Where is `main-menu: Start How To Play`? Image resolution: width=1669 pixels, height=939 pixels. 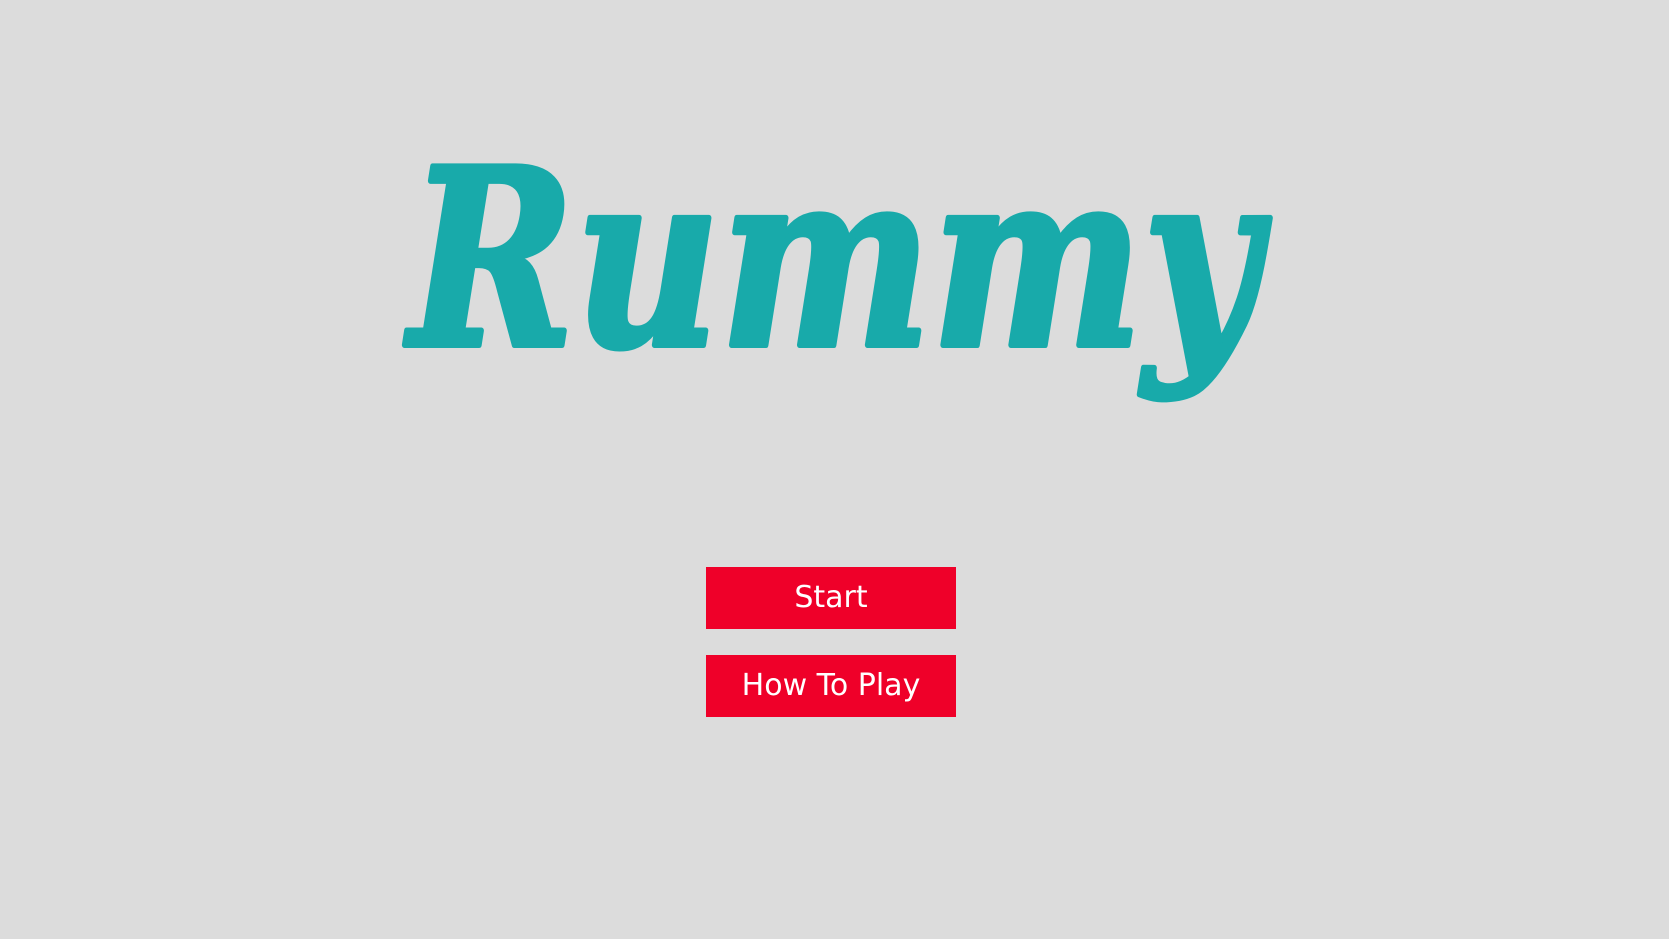 main-menu: Start How To Play is located at coordinates (831, 655).